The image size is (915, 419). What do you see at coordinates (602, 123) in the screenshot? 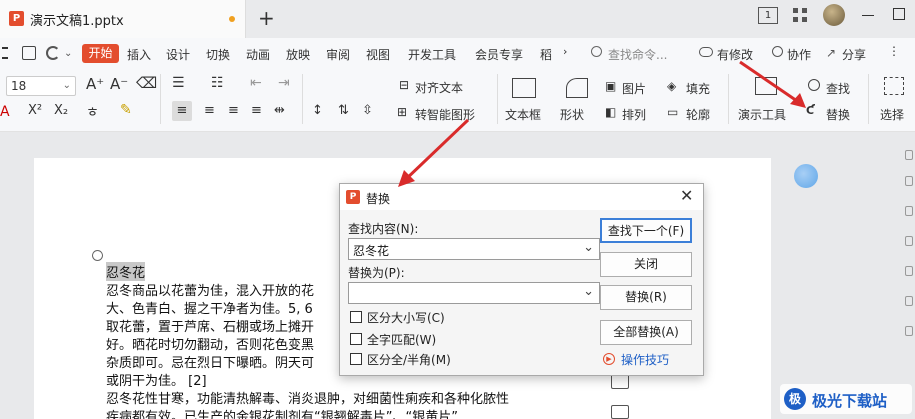
I see `annotation-arrows` at bounding box center [602, 123].